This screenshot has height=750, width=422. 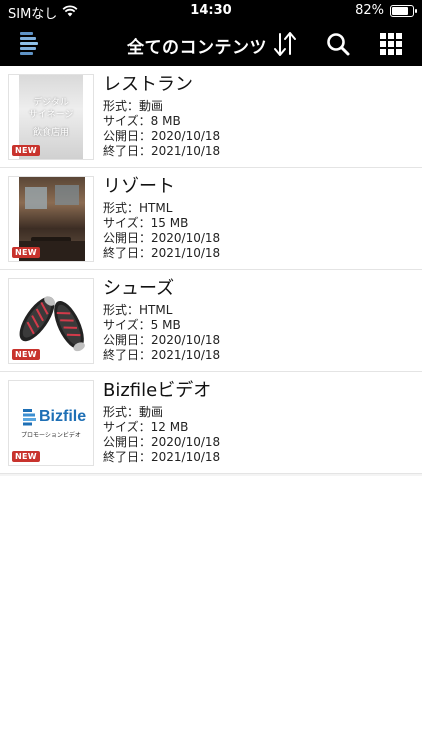 What do you see at coordinates (29, 416) in the screenshot?
I see `bizfile-logo-icon` at bounding box center [29, 416].